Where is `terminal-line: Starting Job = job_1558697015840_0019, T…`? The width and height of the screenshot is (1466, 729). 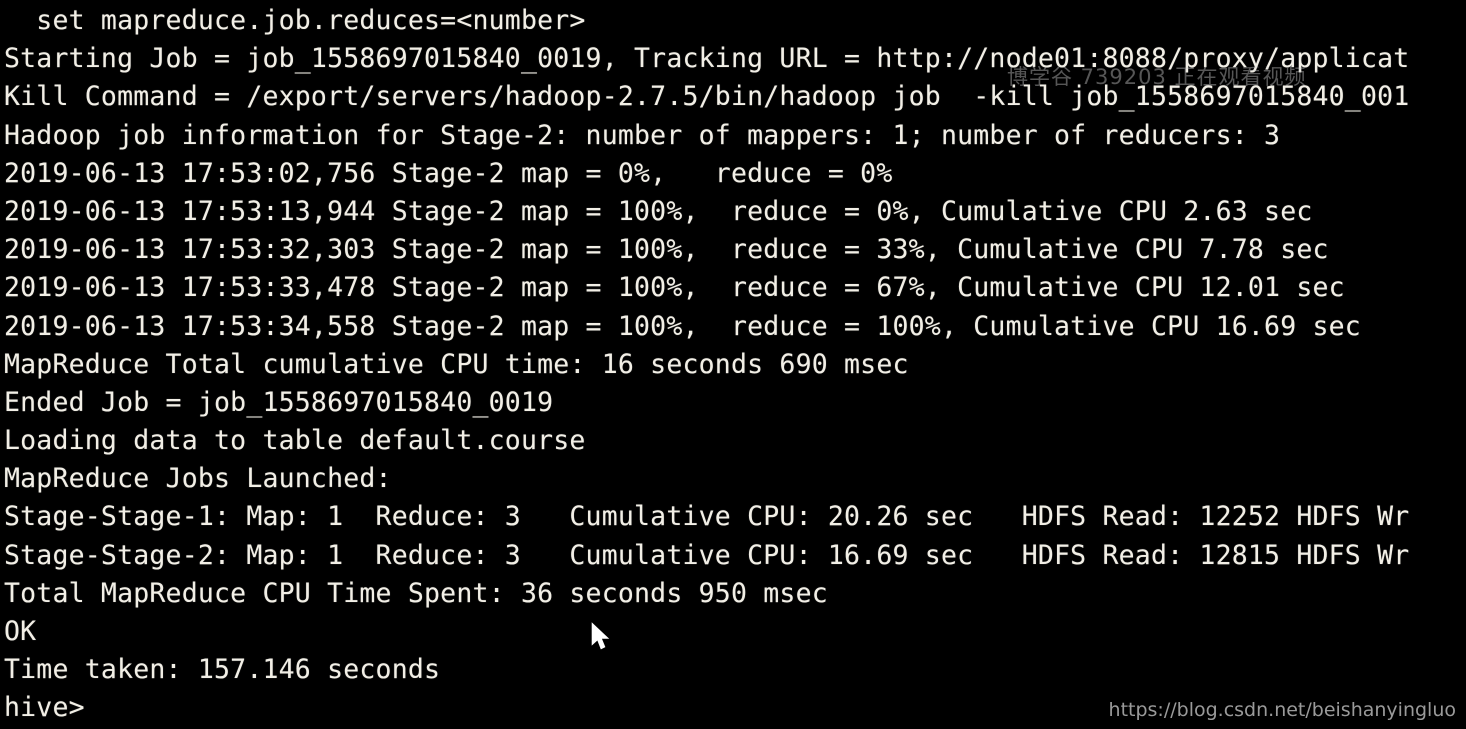
terminal-line: Starting Job = job_1558697015840_0019, T… is located at coordinates (707, 59).